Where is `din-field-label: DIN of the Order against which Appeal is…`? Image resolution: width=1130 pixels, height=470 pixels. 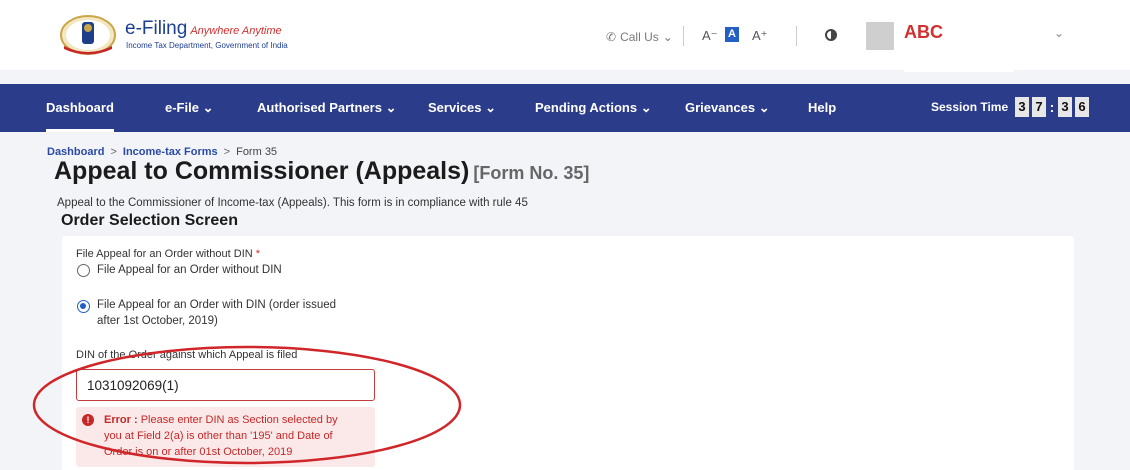 din-field-label: DIN of the Order against which Appeal is… is located at coordinates (187, 355).